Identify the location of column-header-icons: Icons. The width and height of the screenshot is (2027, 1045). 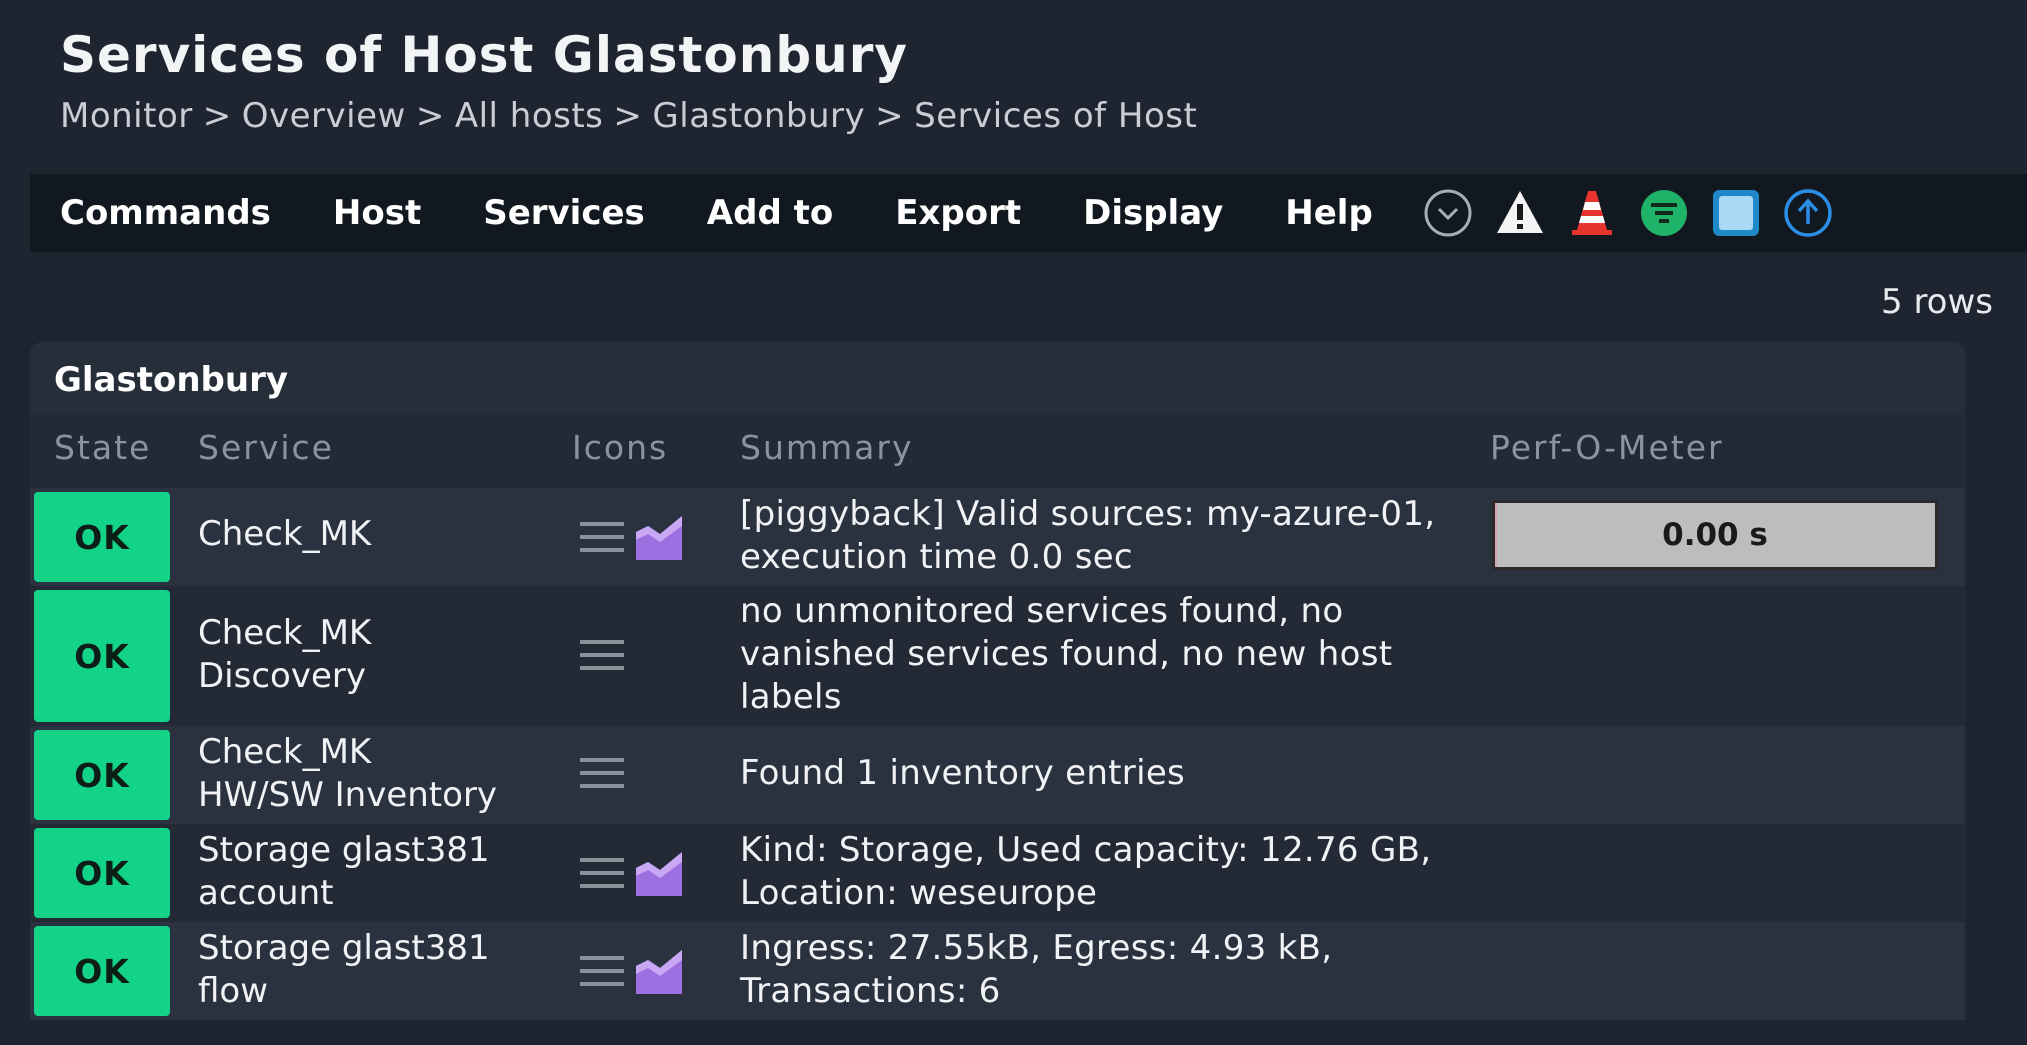
(620, 447).